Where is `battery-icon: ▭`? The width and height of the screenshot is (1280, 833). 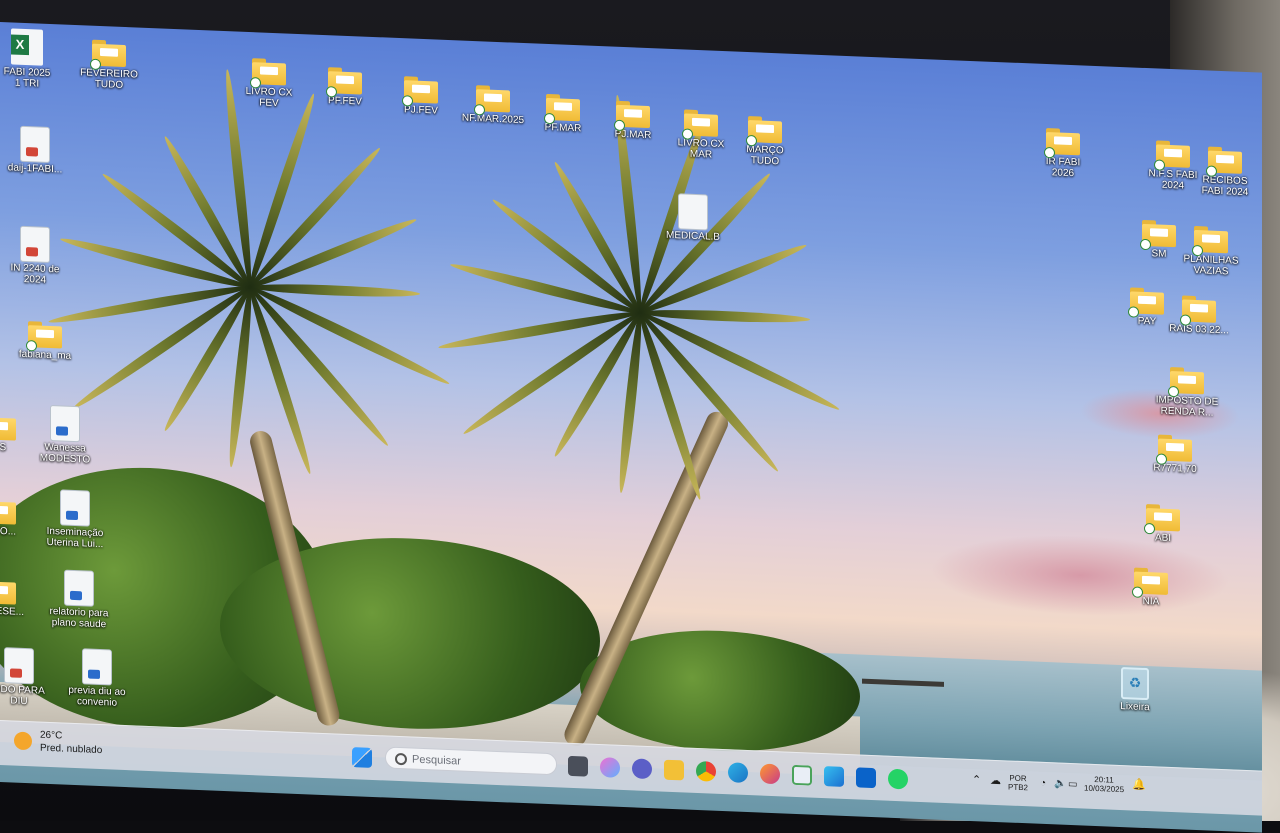
battery-icon: ▭ is located at coordinates (1072, 784).